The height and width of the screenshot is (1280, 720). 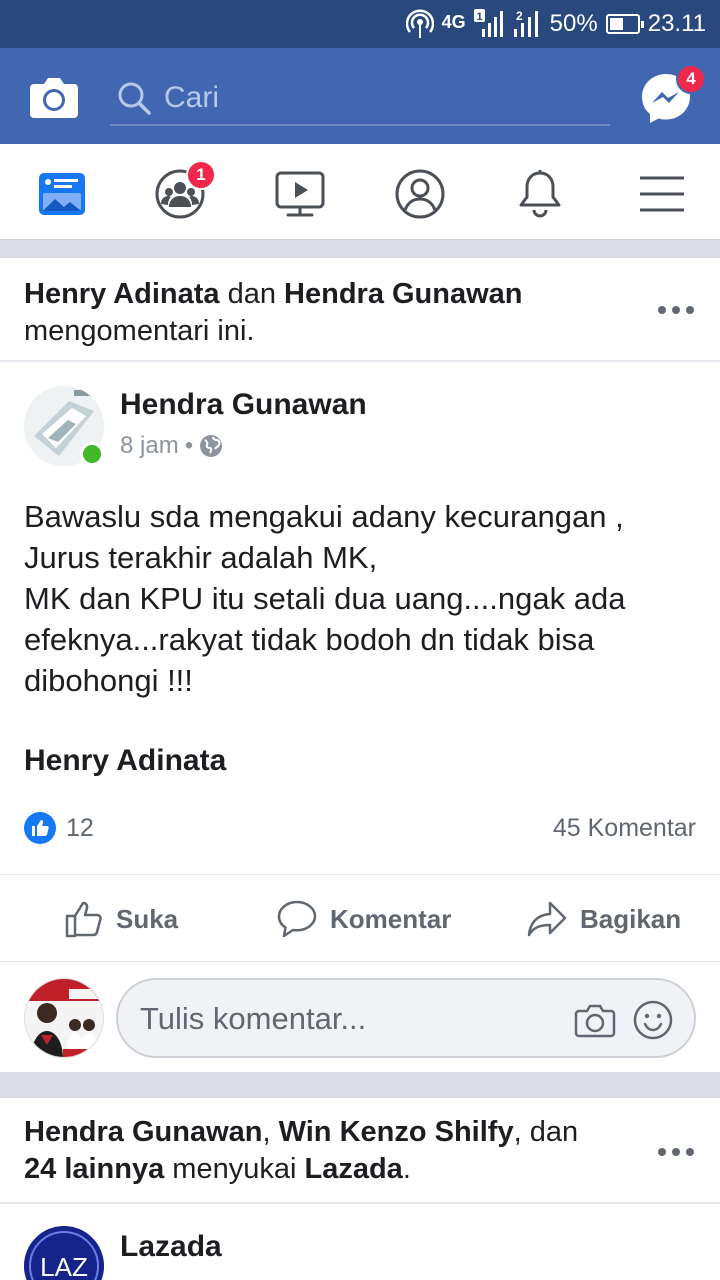 I want to click on post-time: 8 jam, so click(x=149, y=446).